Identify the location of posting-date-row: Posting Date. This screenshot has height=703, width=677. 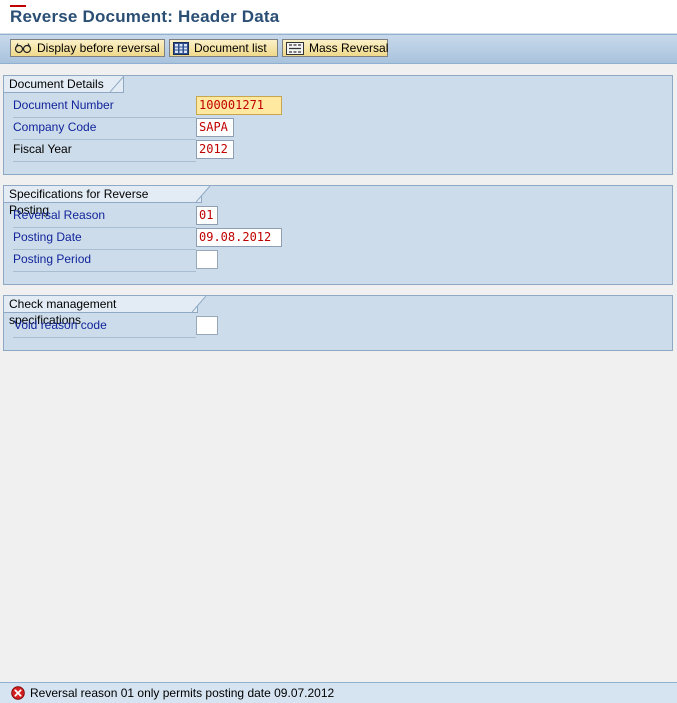
(104, 239).